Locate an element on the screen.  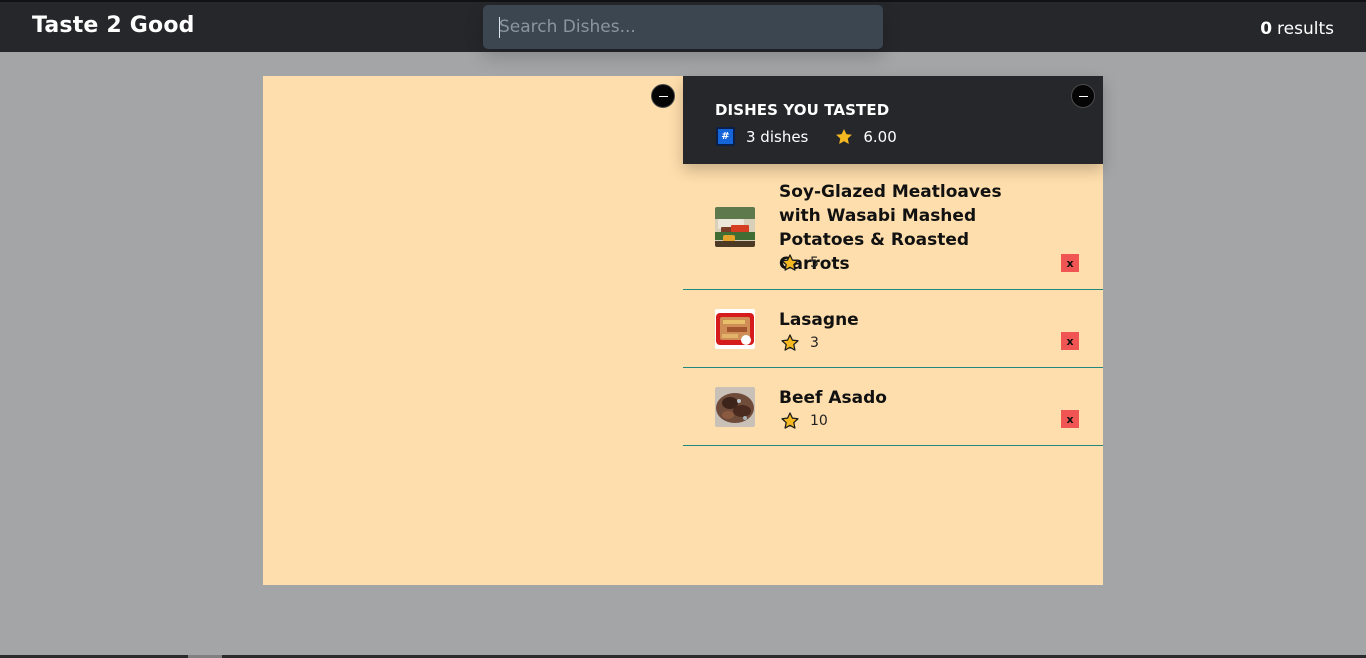
search-box is located at coordinates (683, 27).